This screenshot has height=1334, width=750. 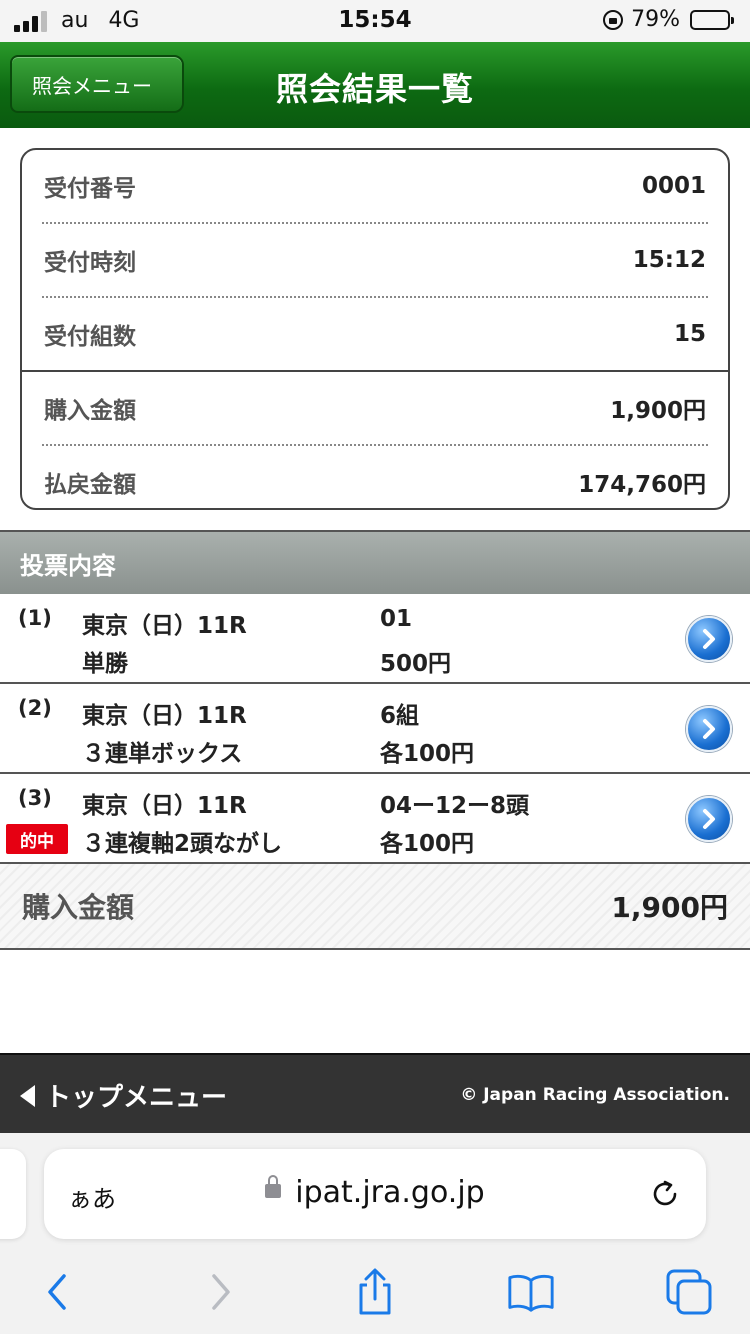 I want to click on bet-amount: 500円, so click(x=416, y=664).